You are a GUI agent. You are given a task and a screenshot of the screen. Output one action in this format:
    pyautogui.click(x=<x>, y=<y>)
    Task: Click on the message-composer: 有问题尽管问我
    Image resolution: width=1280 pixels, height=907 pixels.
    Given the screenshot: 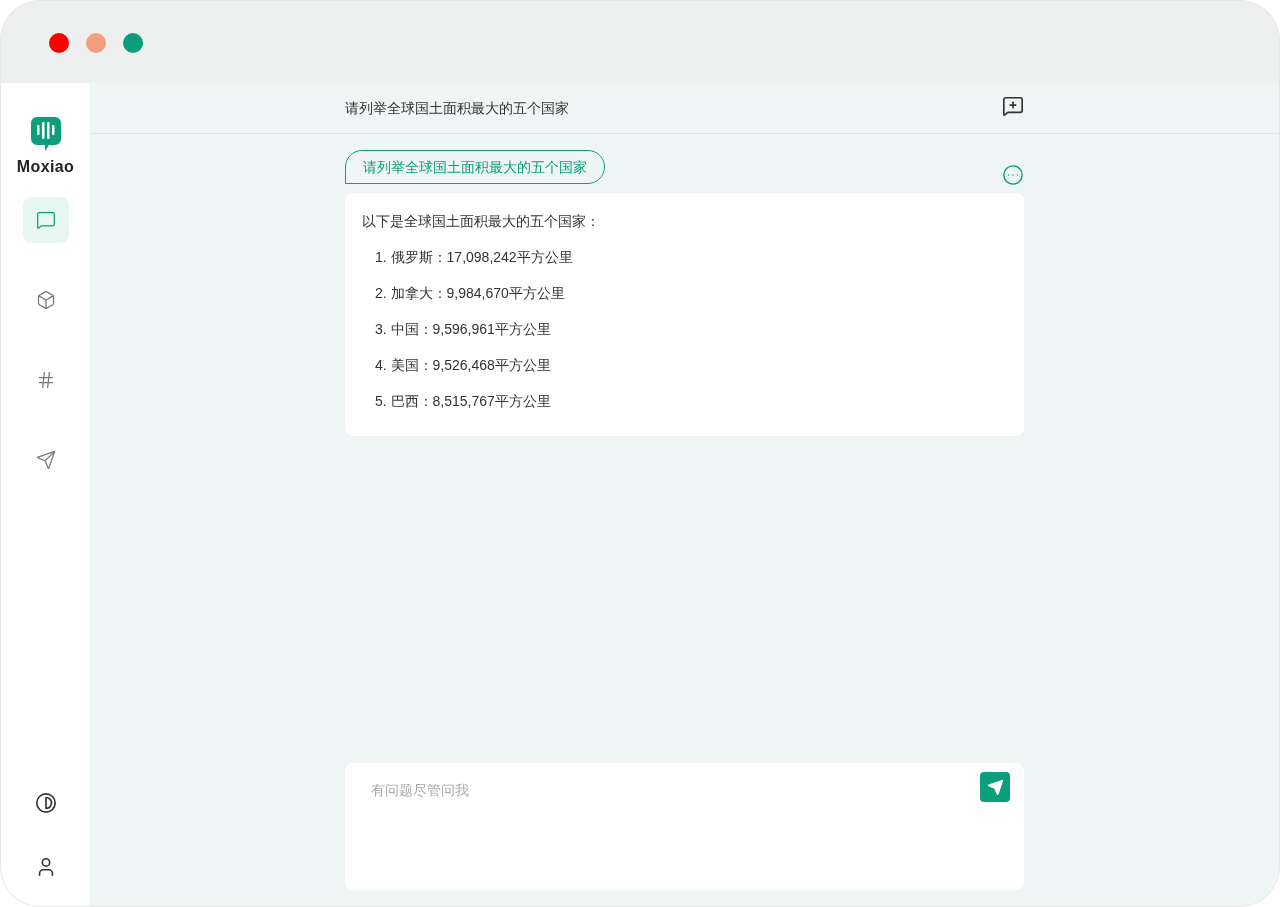 What is the action you would take?
    pyautogui.click(x=684, y=826)
    